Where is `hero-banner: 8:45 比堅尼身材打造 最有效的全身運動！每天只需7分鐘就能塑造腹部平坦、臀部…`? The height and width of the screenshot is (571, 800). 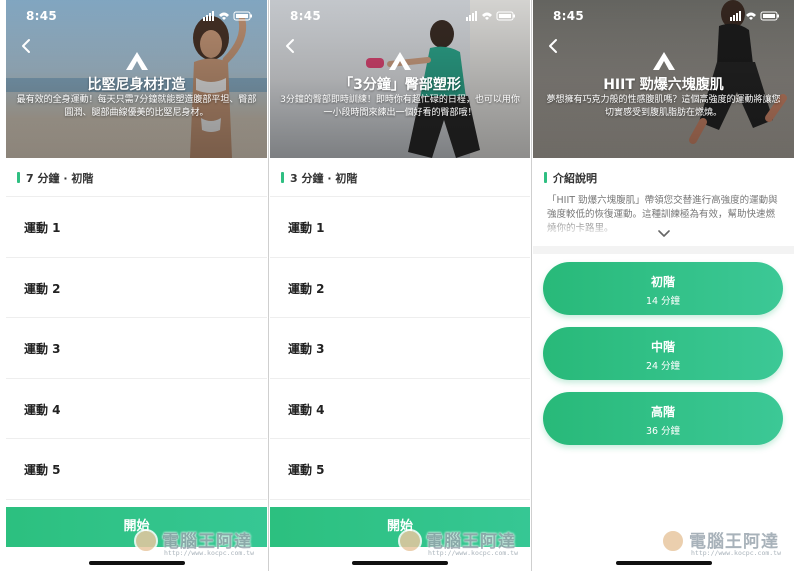
hero-banner: 8:45 比堅尼身材打造 最有效的全身運動！每天只需7分鐘就能塑造腹部平坦、臀部… is located at coordinates (136, 79).